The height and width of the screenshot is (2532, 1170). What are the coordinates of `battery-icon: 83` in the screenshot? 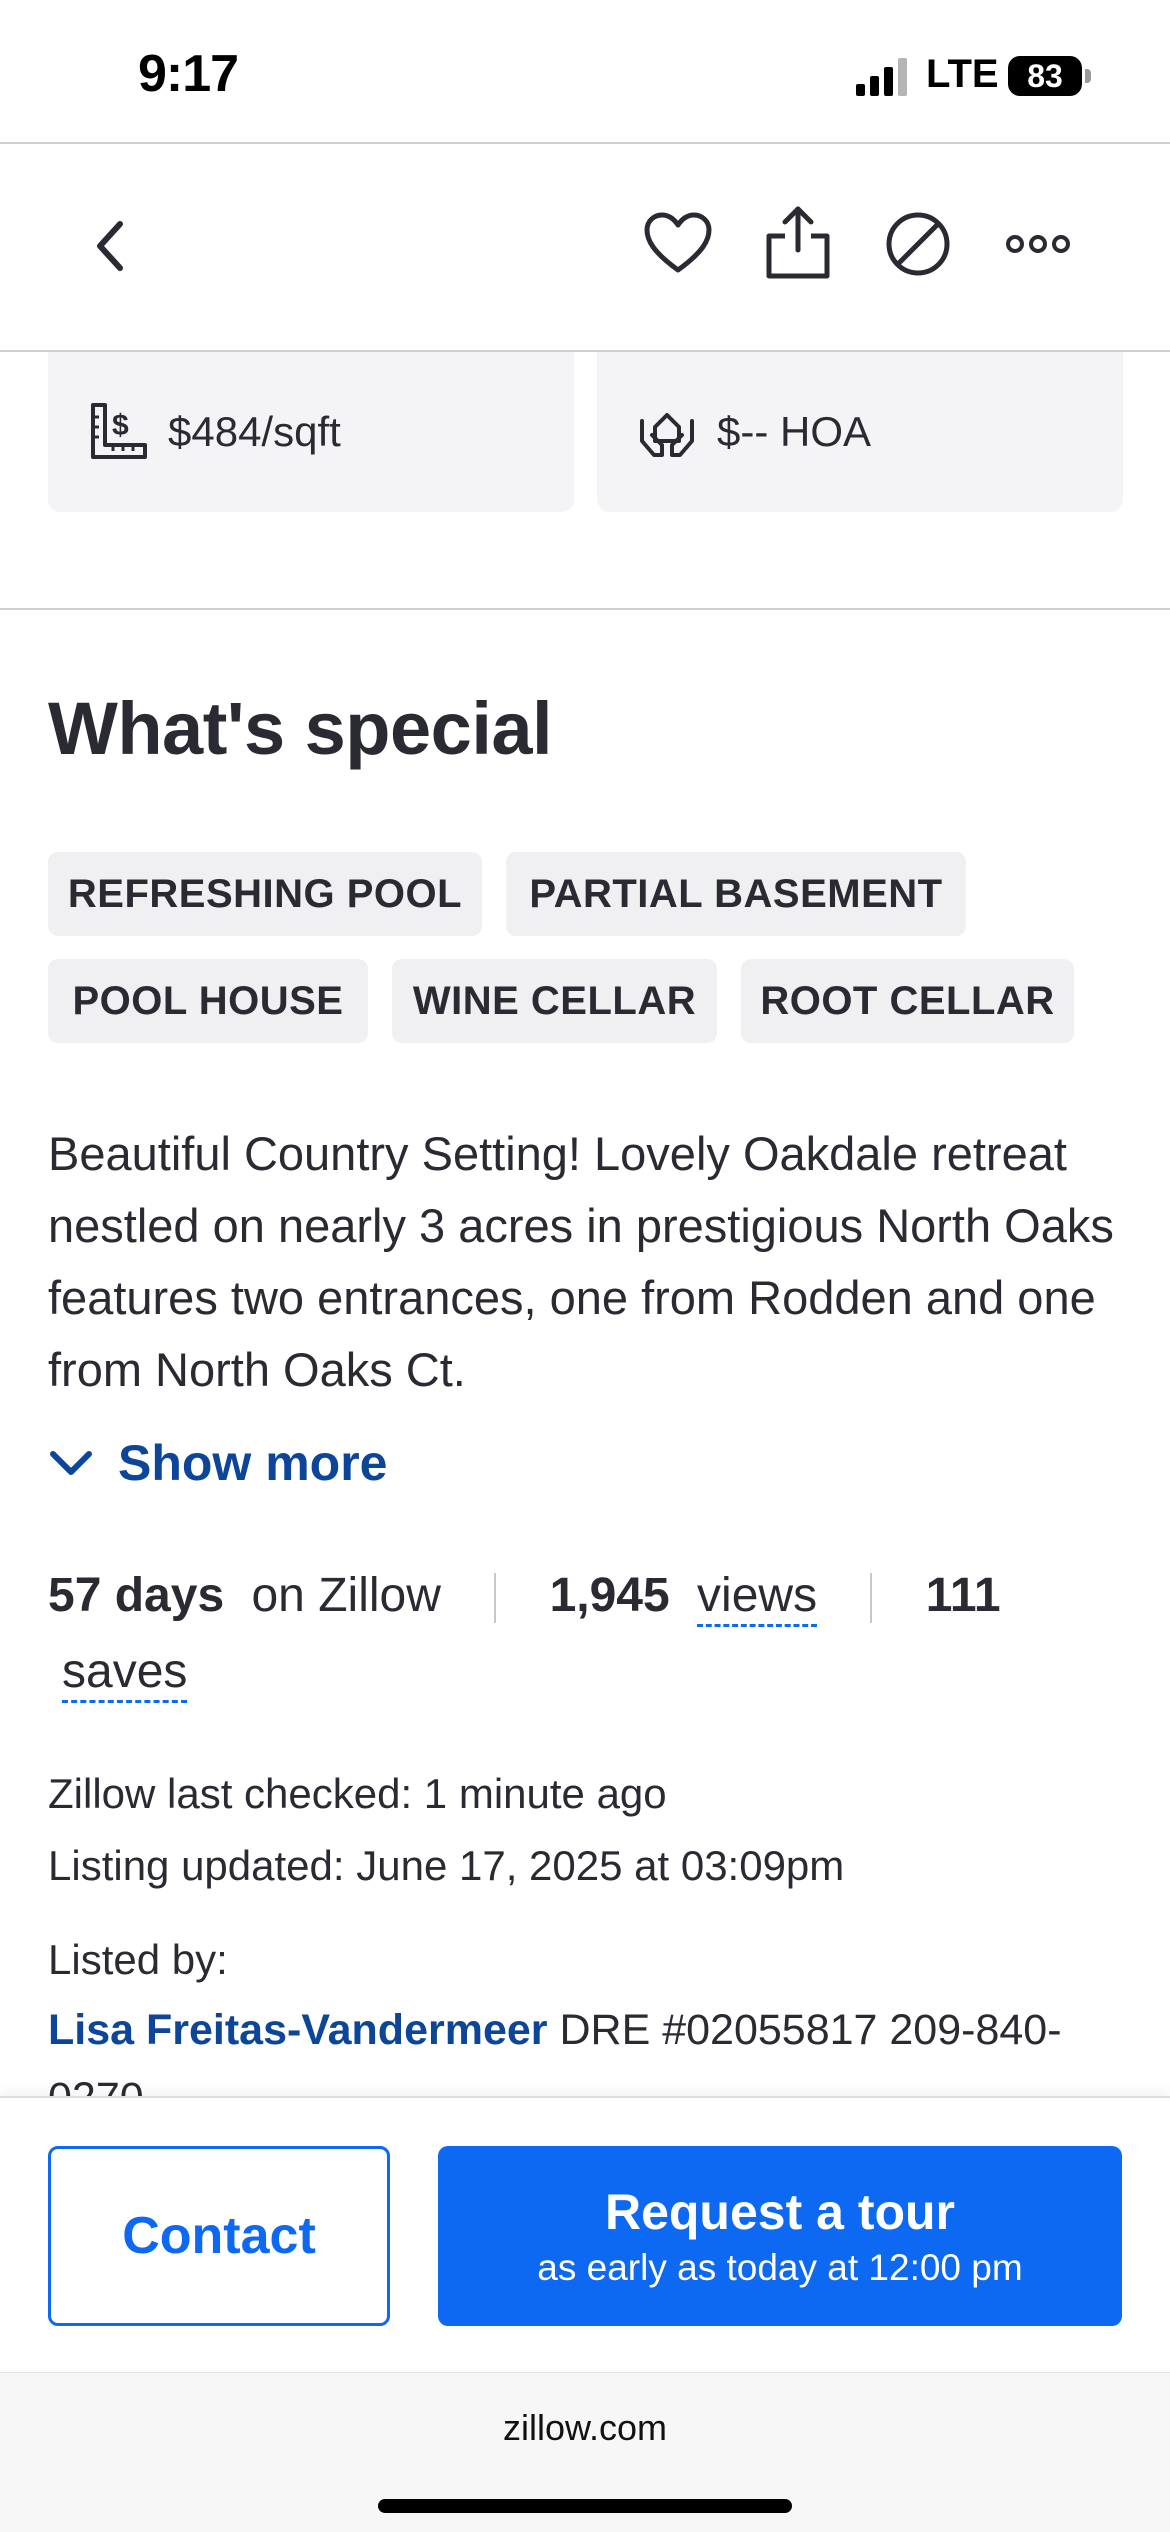 It's located at (1050, 76).